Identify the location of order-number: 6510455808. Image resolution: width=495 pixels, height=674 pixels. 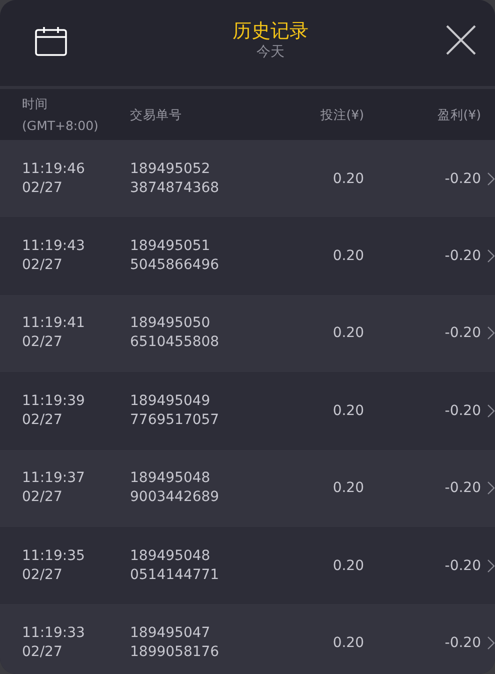
(175, 342).